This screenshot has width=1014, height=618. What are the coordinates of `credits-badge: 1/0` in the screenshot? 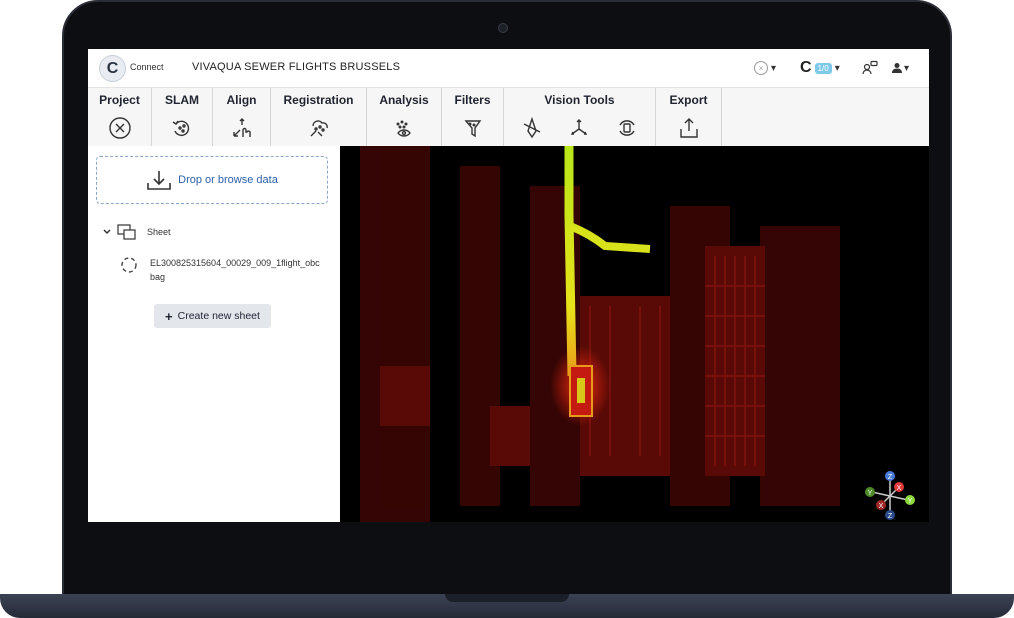 It's located at (823, 68).